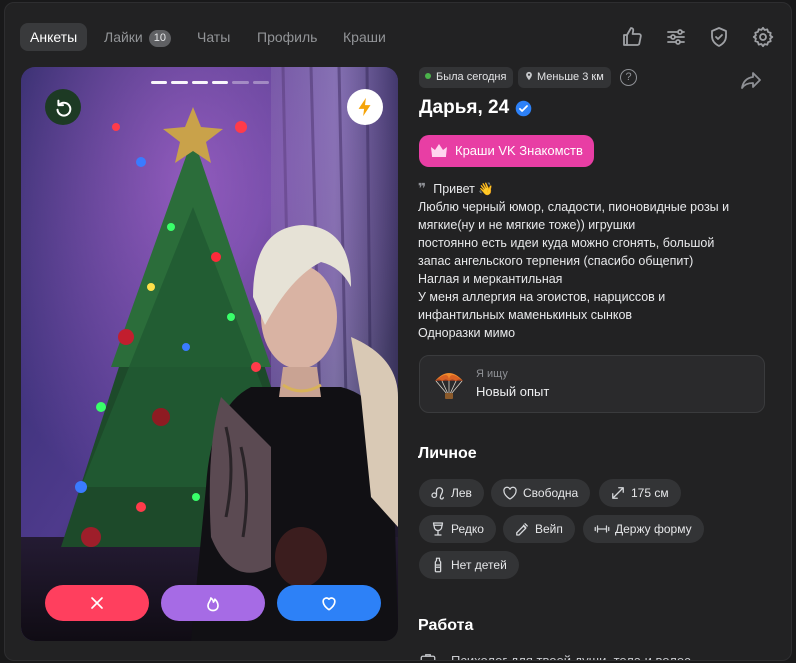  Describe the element at coordinates (461, 493) in the screenshot. I see `tag-label: Лев` at that location.